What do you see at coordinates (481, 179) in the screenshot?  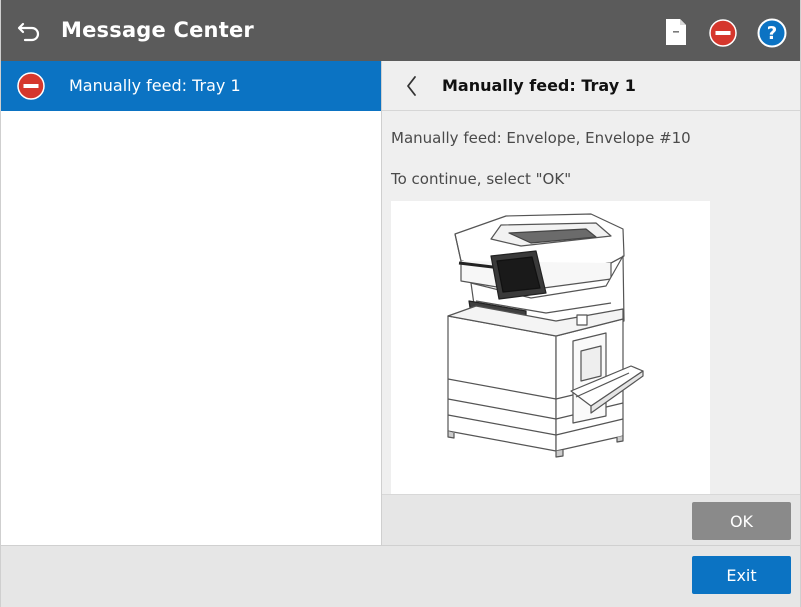 I see `continue-text: To continue, select "OK"` at bounding box center [481, 179].